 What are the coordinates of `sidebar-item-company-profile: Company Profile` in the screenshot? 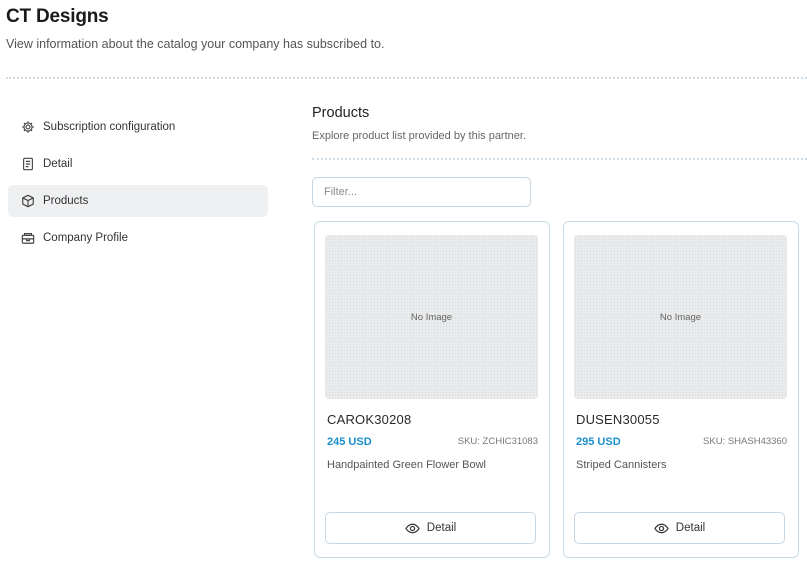 It's located at (138, 238).